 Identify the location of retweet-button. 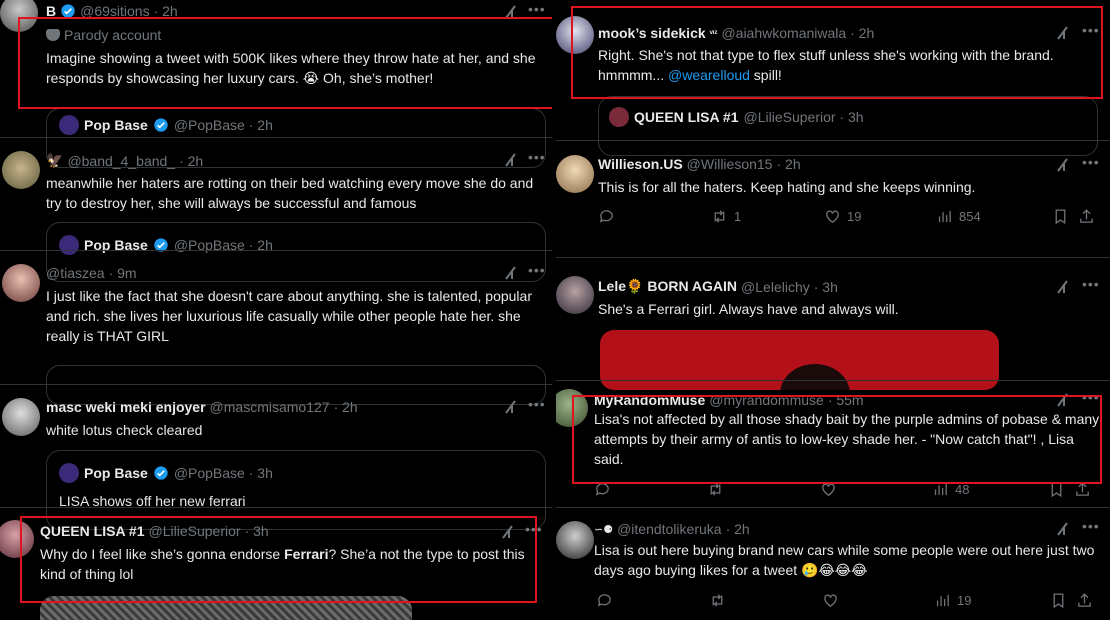
(717, 600).